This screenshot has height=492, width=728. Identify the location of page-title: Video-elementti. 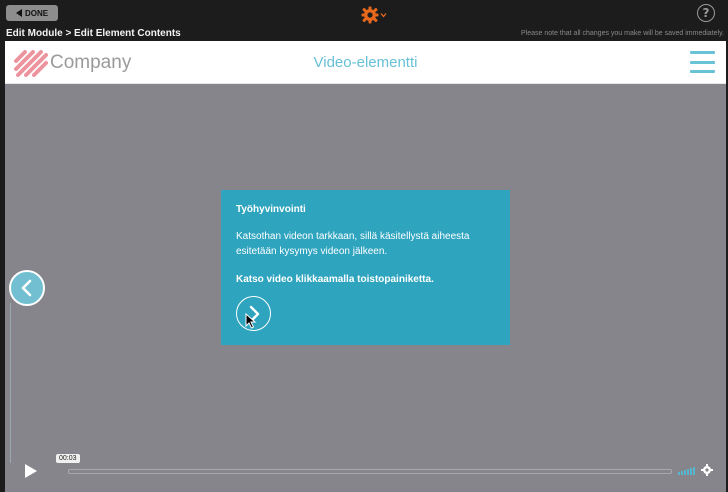
(365, 62).